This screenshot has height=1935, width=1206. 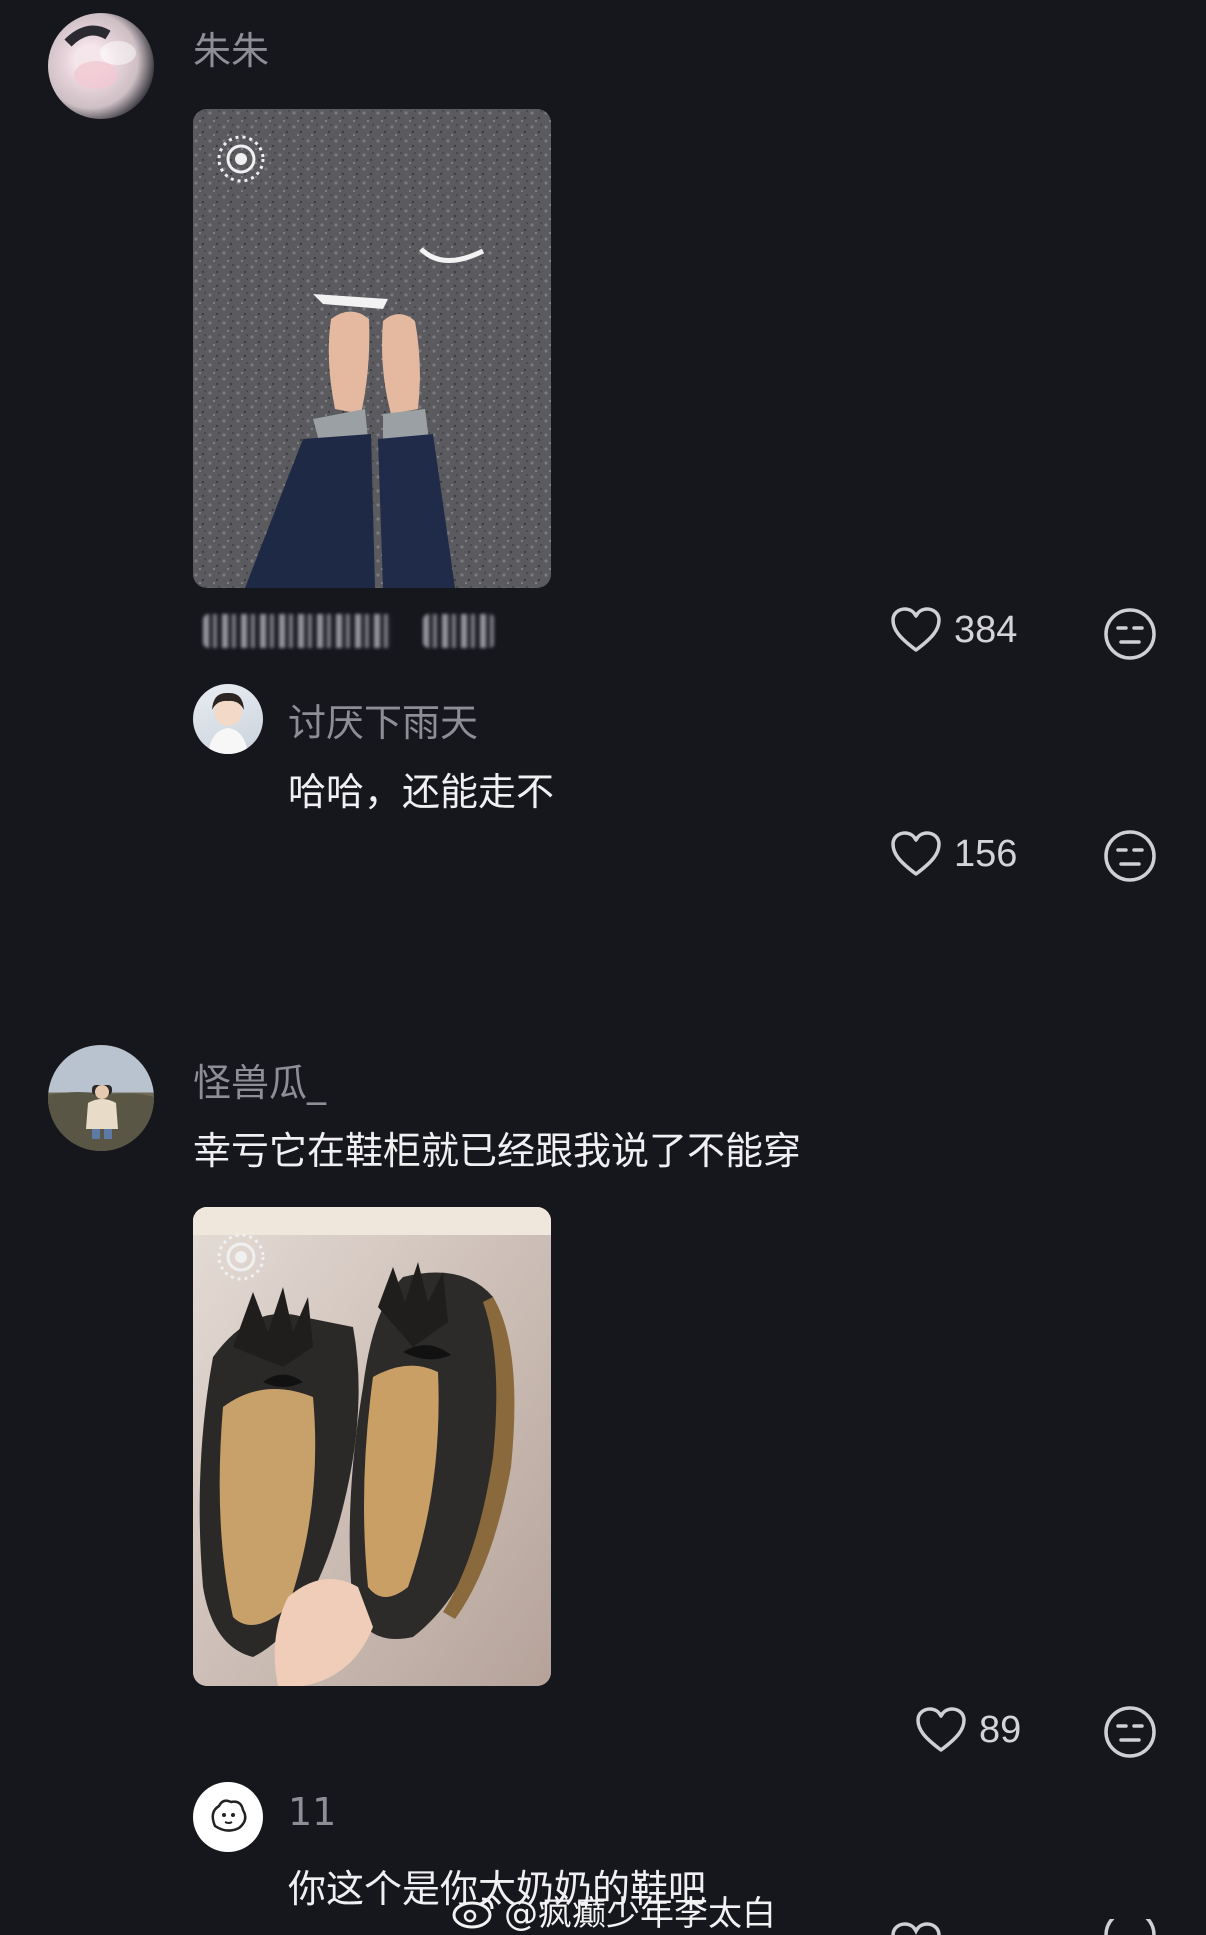 What do you see at coordinates (231, 47) in the screenshot?
I see `comment-username: 朱朱` at bounding box center [231, 47].